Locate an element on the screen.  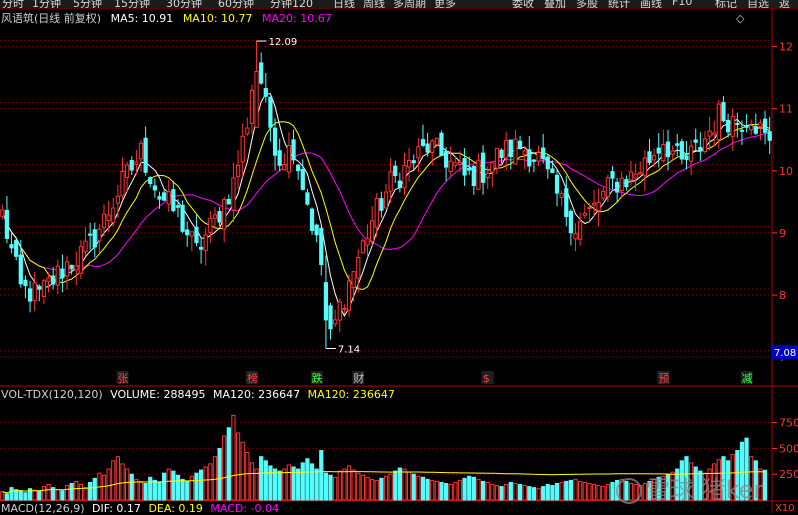
vol-value: VOLUME: 288495 is located at coordinates (158, 394).